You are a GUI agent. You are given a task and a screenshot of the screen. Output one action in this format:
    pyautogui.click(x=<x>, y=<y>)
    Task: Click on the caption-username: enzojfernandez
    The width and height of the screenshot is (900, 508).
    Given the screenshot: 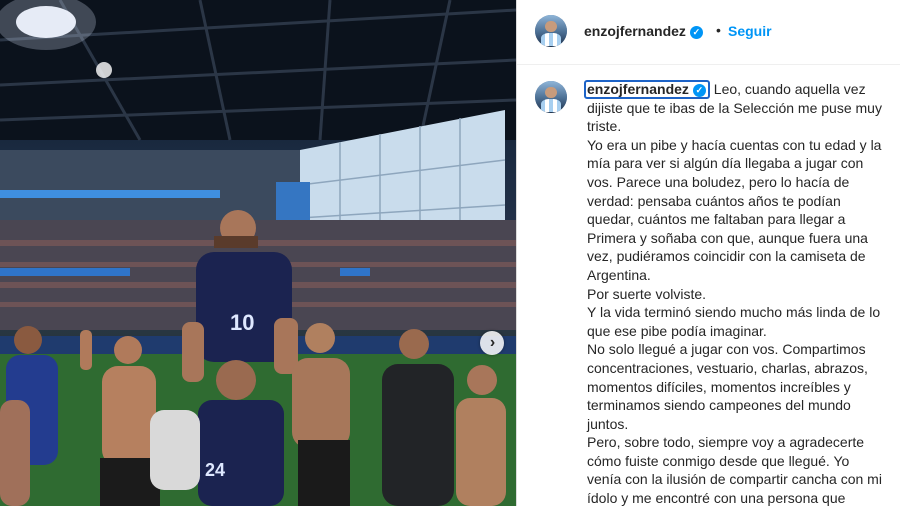 What is the action you would take?
    pyautogui.click(x=638, y=89)
    